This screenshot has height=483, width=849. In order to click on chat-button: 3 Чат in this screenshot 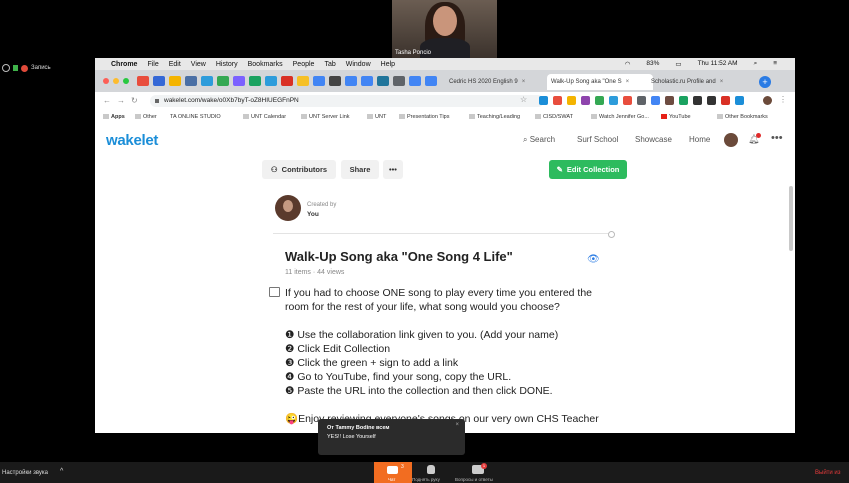, I will do `click(393, 472)`.